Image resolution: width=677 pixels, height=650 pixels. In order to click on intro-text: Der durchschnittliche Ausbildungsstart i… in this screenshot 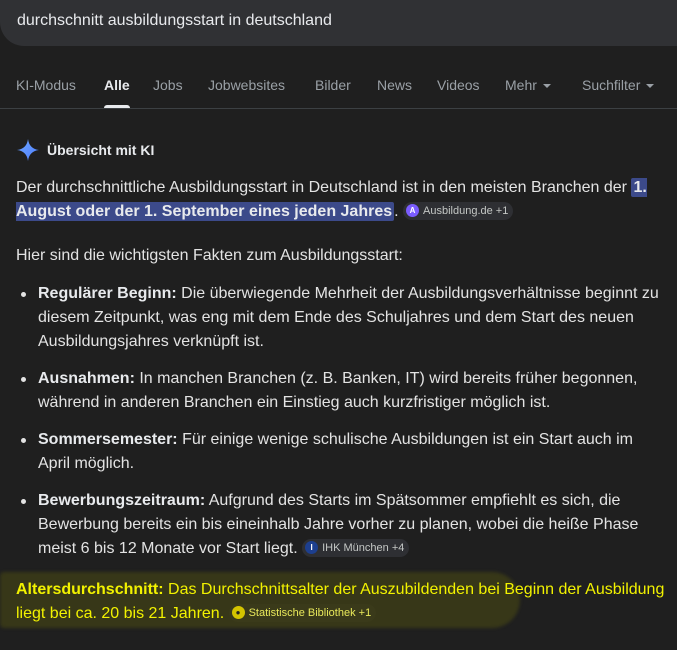, I will do `click(321, 187)`.